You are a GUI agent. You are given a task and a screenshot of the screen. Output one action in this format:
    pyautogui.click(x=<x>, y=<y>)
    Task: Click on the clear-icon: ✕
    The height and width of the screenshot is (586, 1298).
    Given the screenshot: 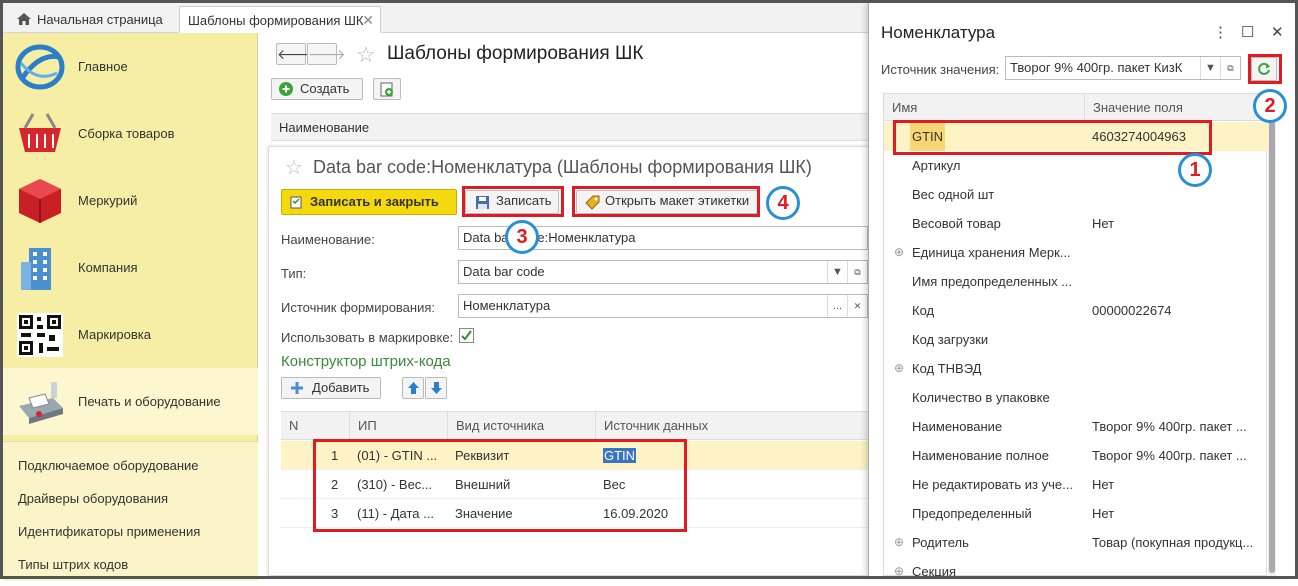 What is the action you would take?
    pyautogui.click(x=857, y=306)
    